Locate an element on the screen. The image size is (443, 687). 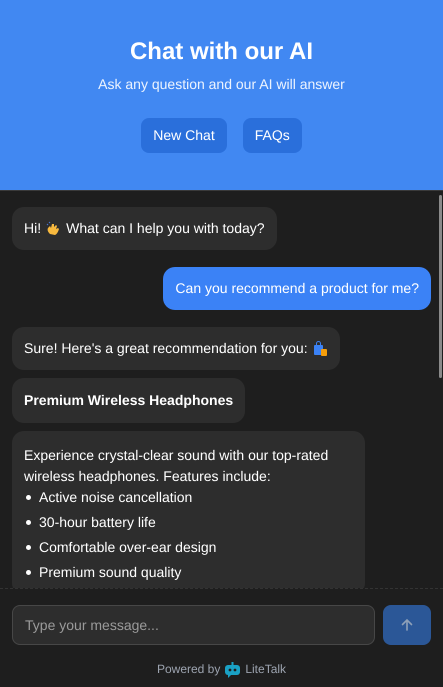
message-text: Hi! is located at coordinates (33, 228).